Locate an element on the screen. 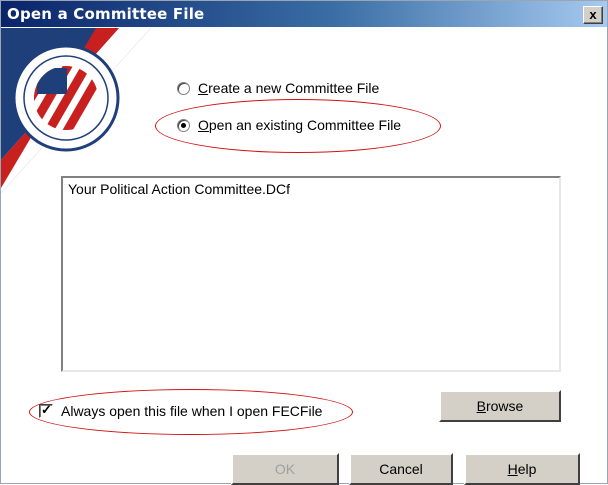 The height and width of the screenshot is (485, 608). help-button: Help is located at coordinates (522, 469).